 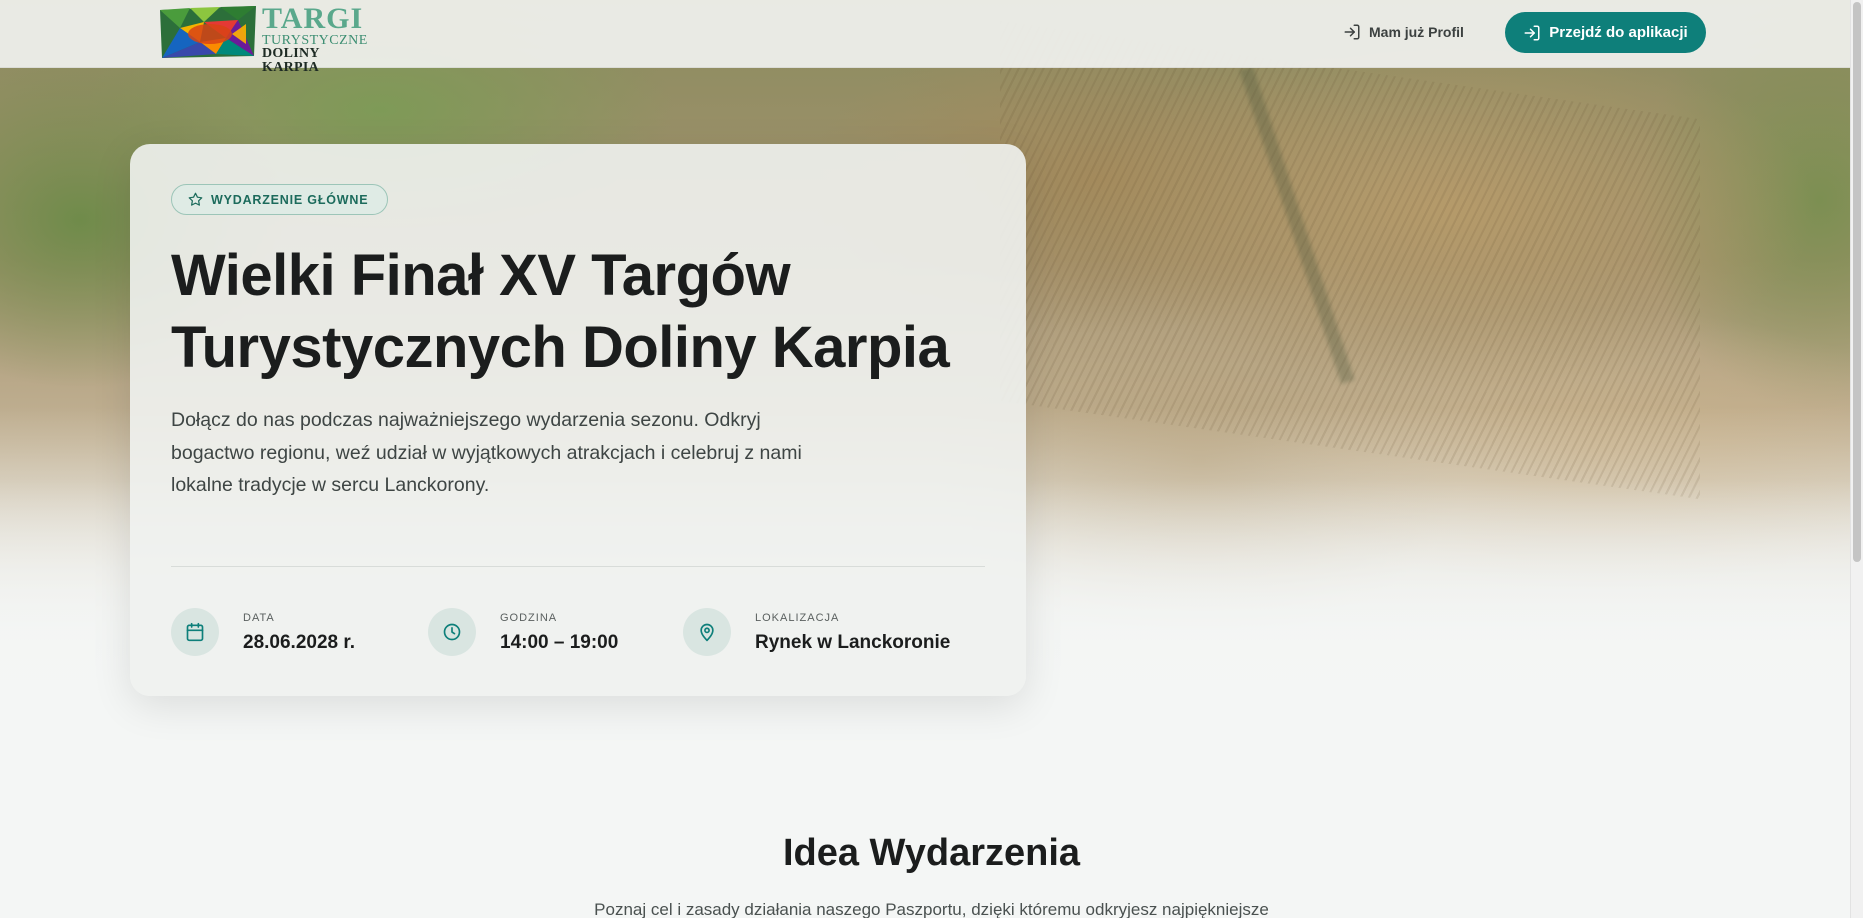 I want to click on star-icon, so click(x=195, y=199).